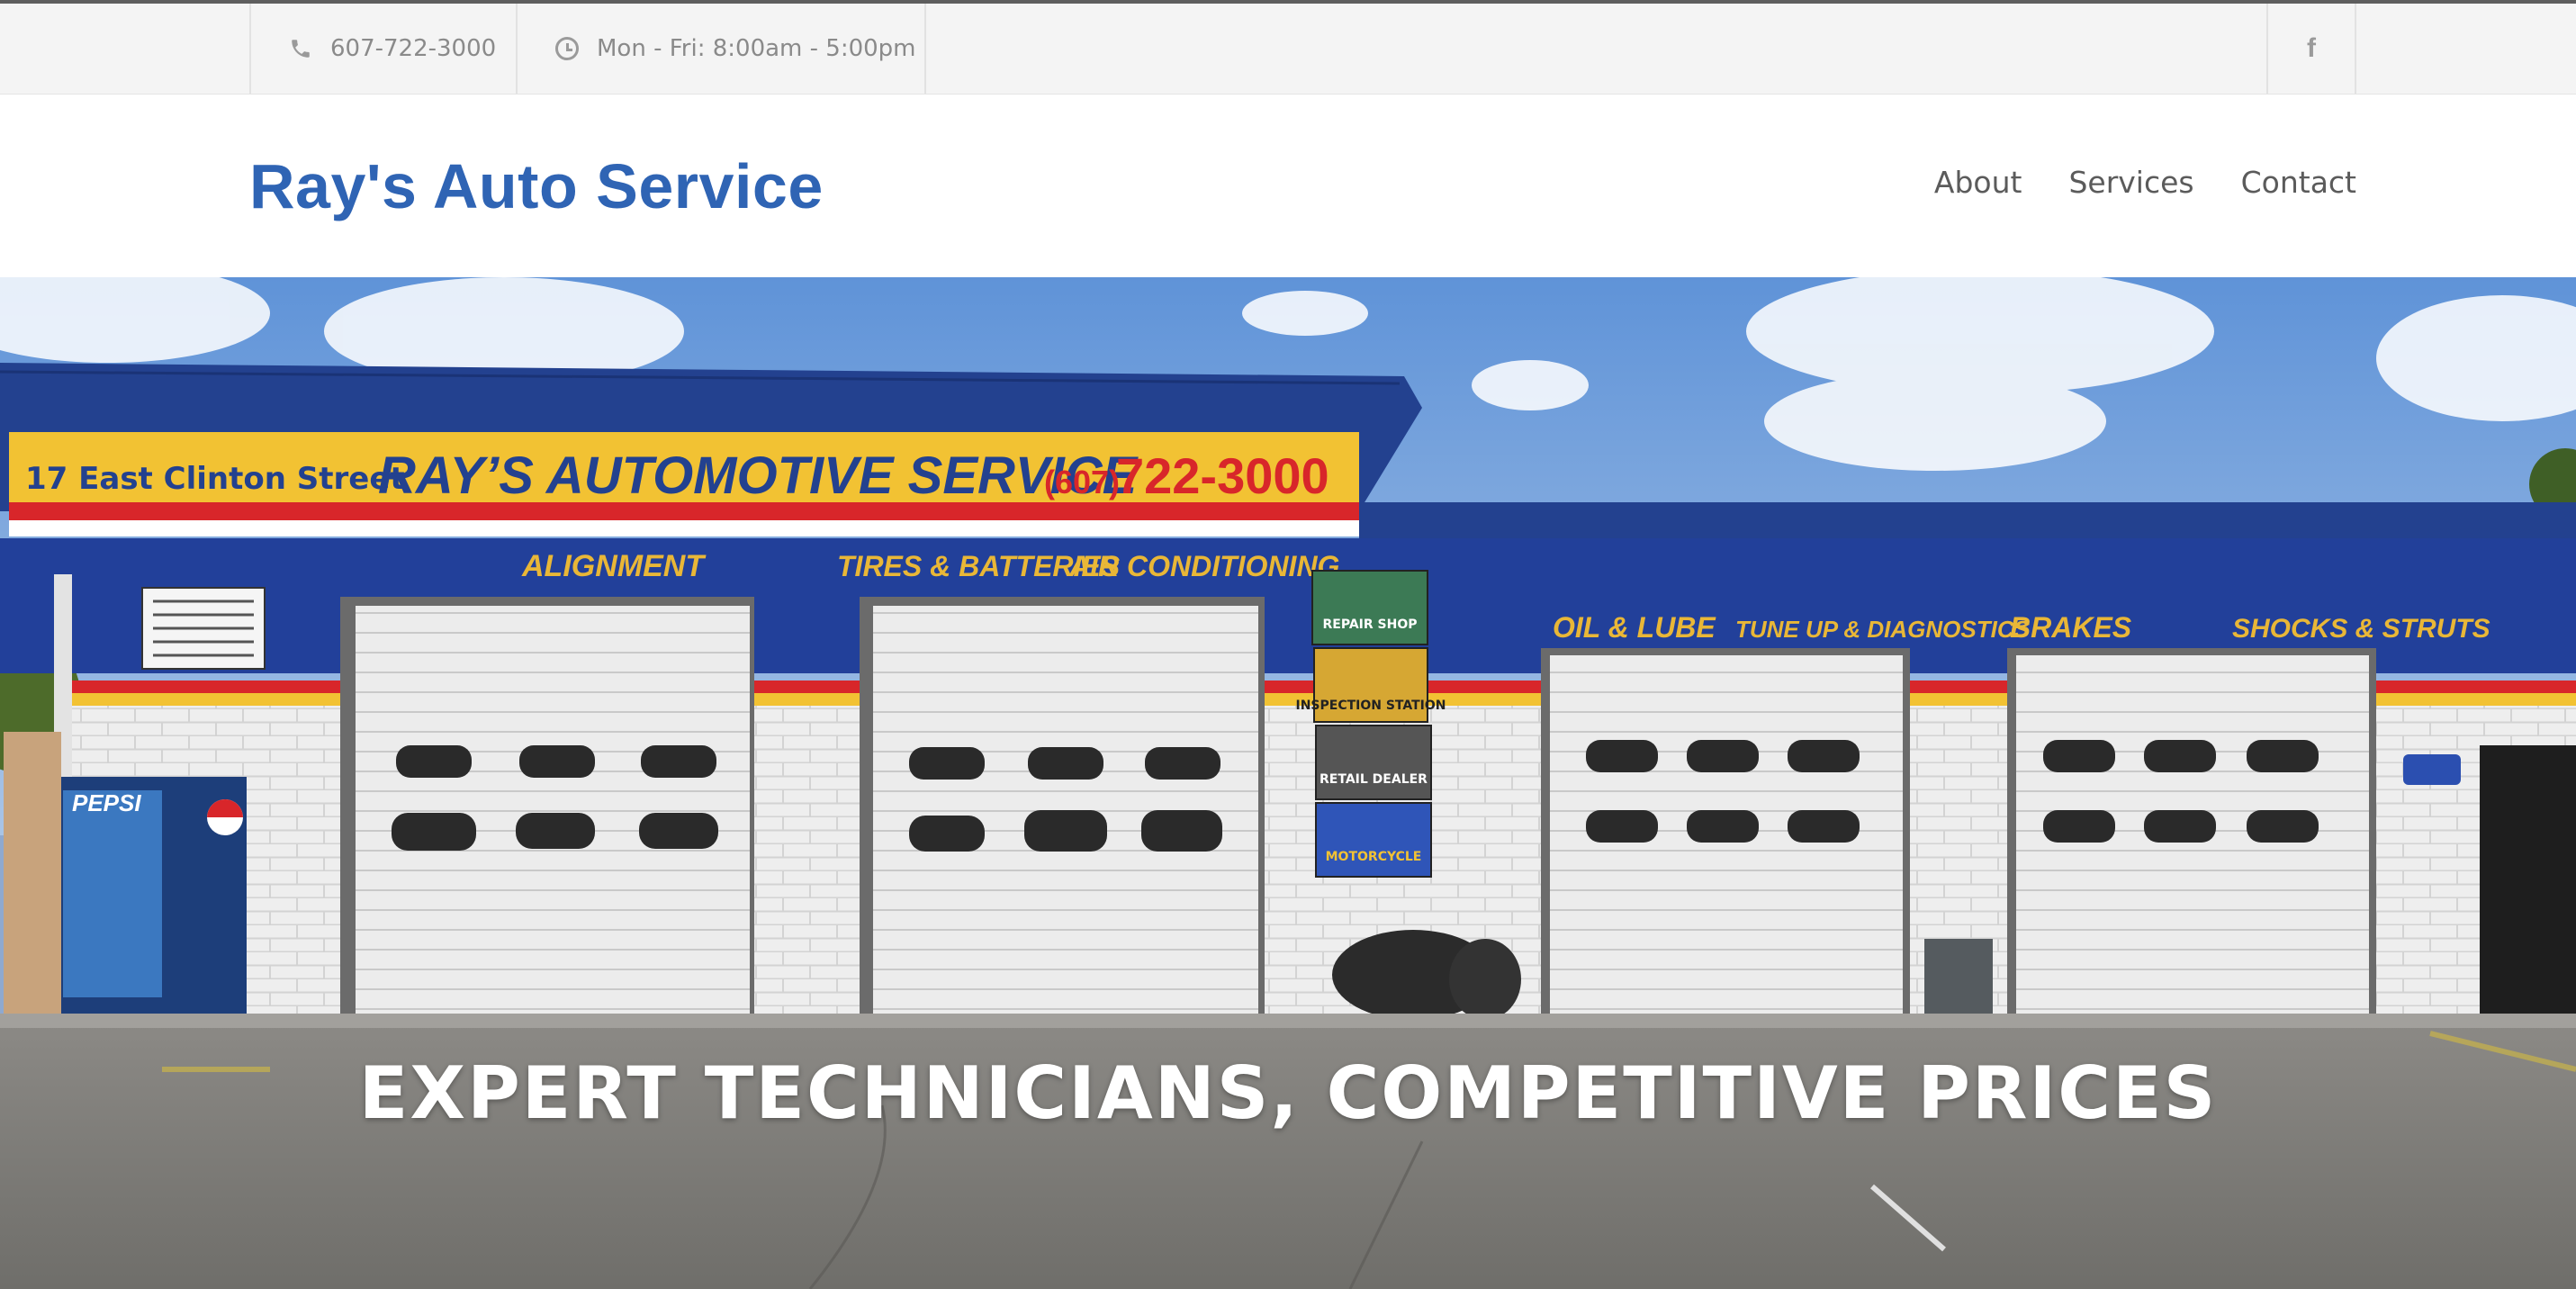  What do you see at coordinates (413, 48) in the screenshot?
I see `phone-number: 607-722-3000` at bounding box center [413, 48].